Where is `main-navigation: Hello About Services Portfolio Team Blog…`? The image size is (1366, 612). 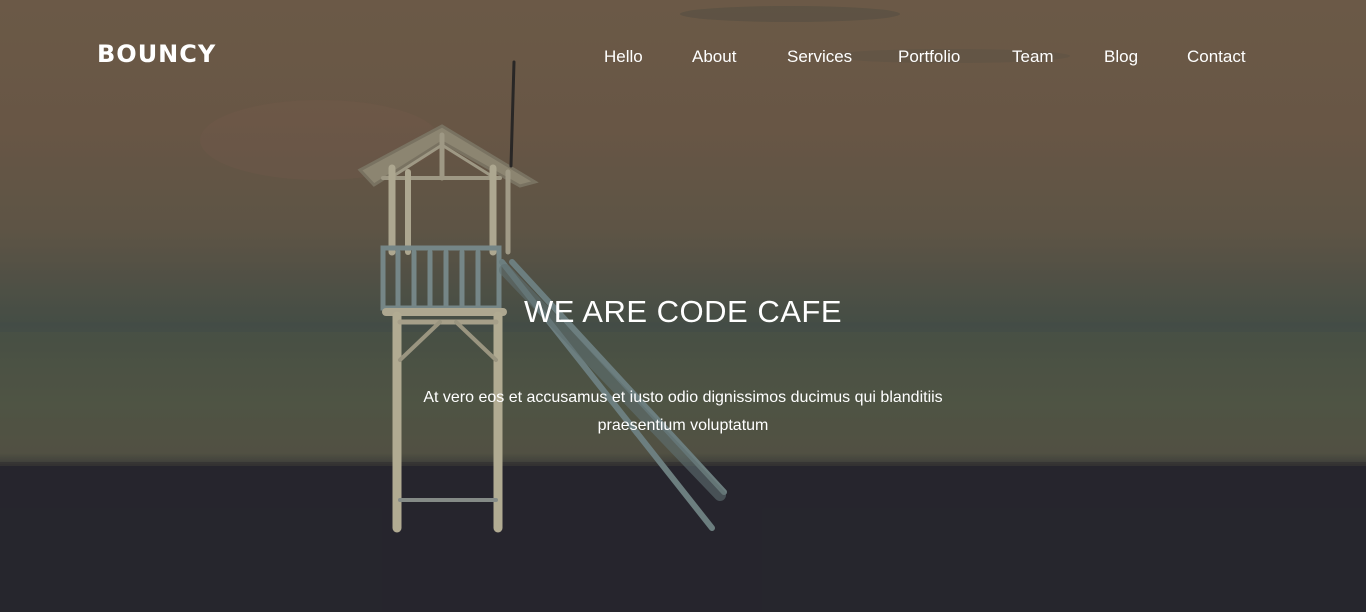
main-navigation: Hello About Services Portfolio Team Blog… is located at coordinates (683, 59).